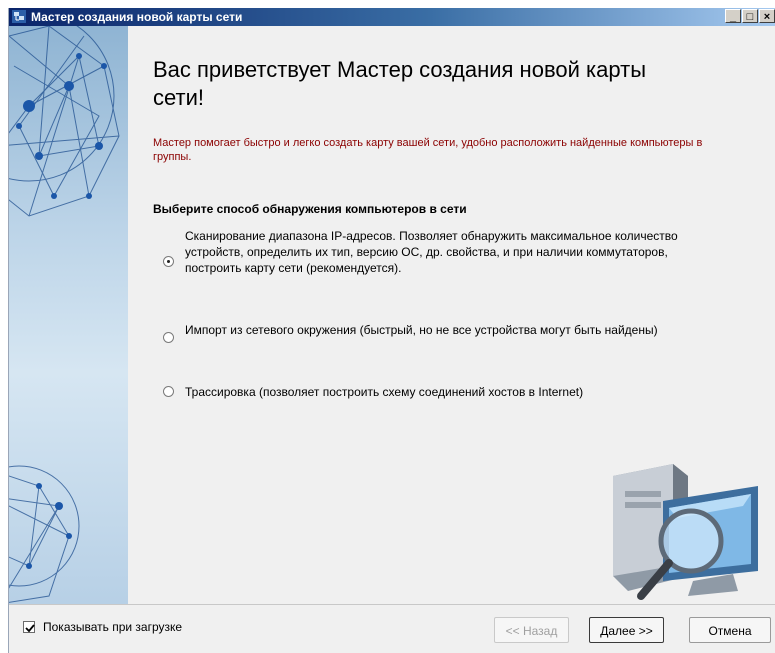 Image resolution: width=775 pixels, height=653 pixels. What do you see at coordinates (531, 630) in the screenshot?
I see `back-button: << Назад` at bounding box center [531, 630].